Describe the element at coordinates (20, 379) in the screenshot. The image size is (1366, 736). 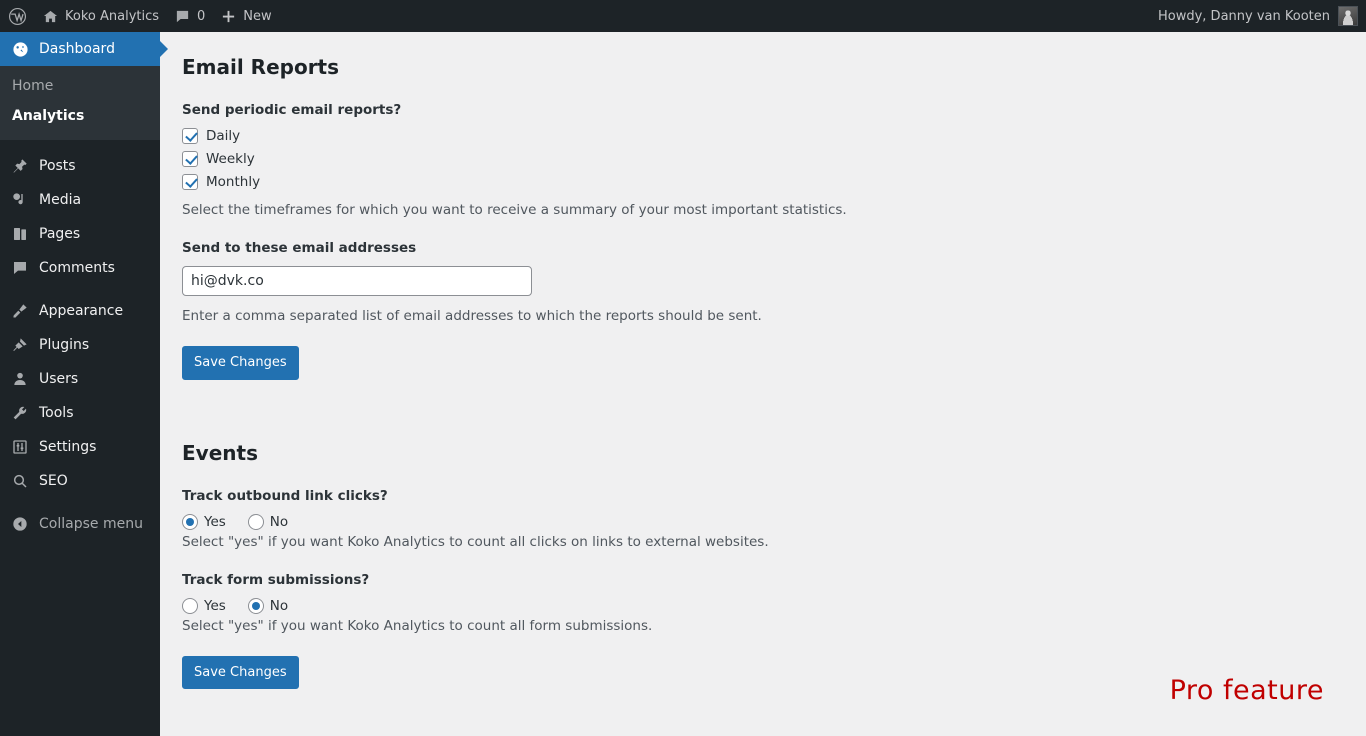
I see `user-icon` at that location.